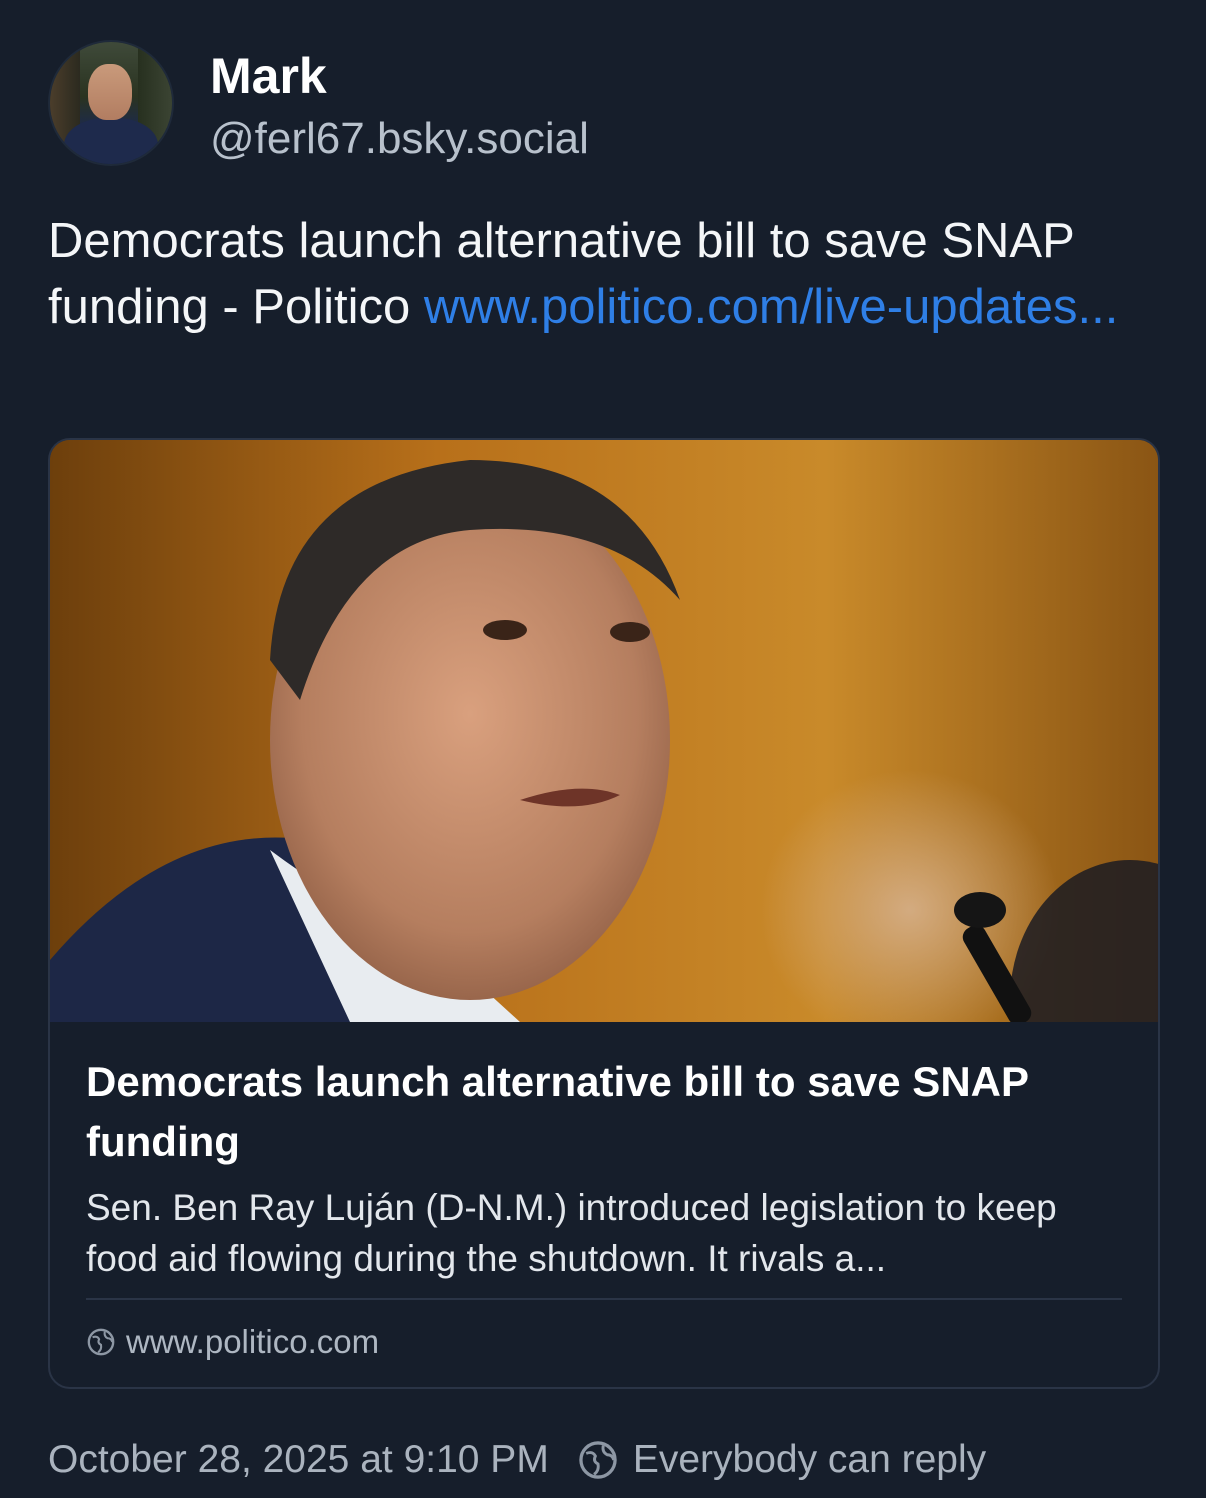 This screenshot has width=1206, height=1498. What do you see at coordinates (809, 1459) in the screenshot?
I see `reply-settings-label: Everybody can reply` at bounding box center [809, 1459].